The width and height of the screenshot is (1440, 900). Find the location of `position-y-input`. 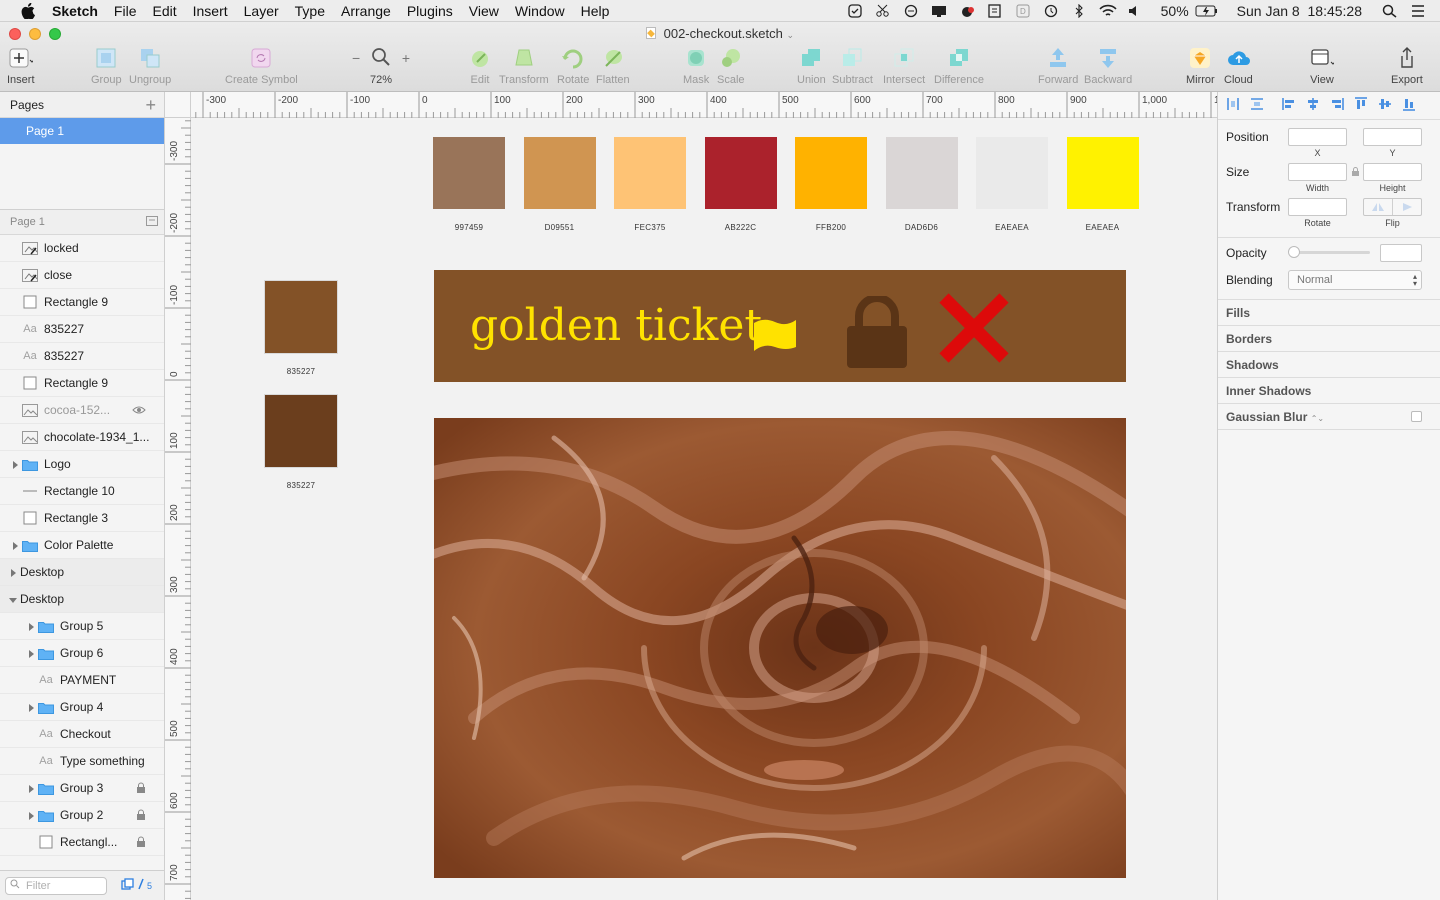

position-y-input is located at coordinates (1392, 137).